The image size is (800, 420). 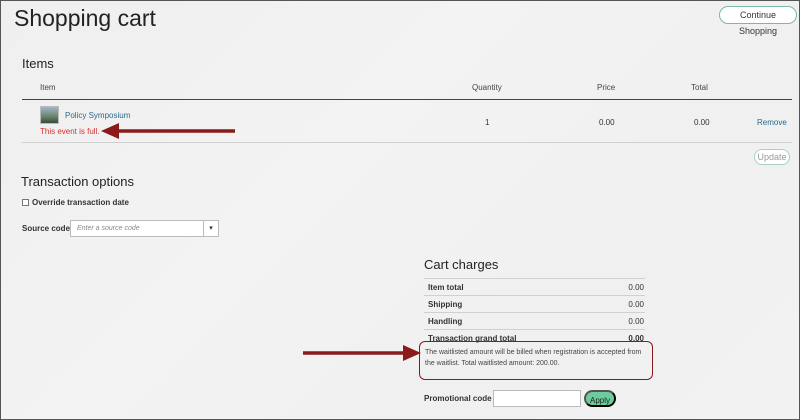 What do you see at coordinates (48, 87) in the screenshot?
I see `column-header-item: Item` at bounding box center [48, 87].